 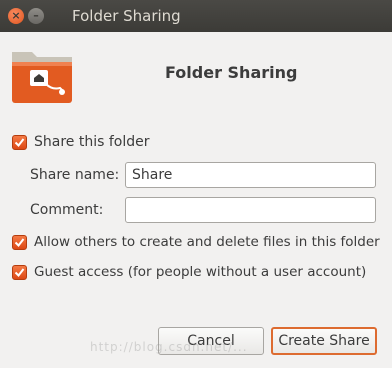 I want to click on guest-access-checkbox, so click(x=19, y=272).